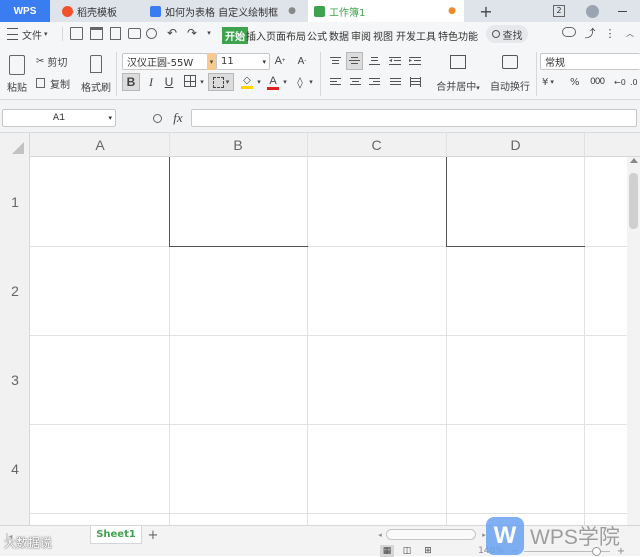 Image resolution: width=640 pixels, height=557 pixels. What do you see at coordinates (15, 379) in the screenshot?
I see `row-header-3: 3` at bounding box center [15, 379].